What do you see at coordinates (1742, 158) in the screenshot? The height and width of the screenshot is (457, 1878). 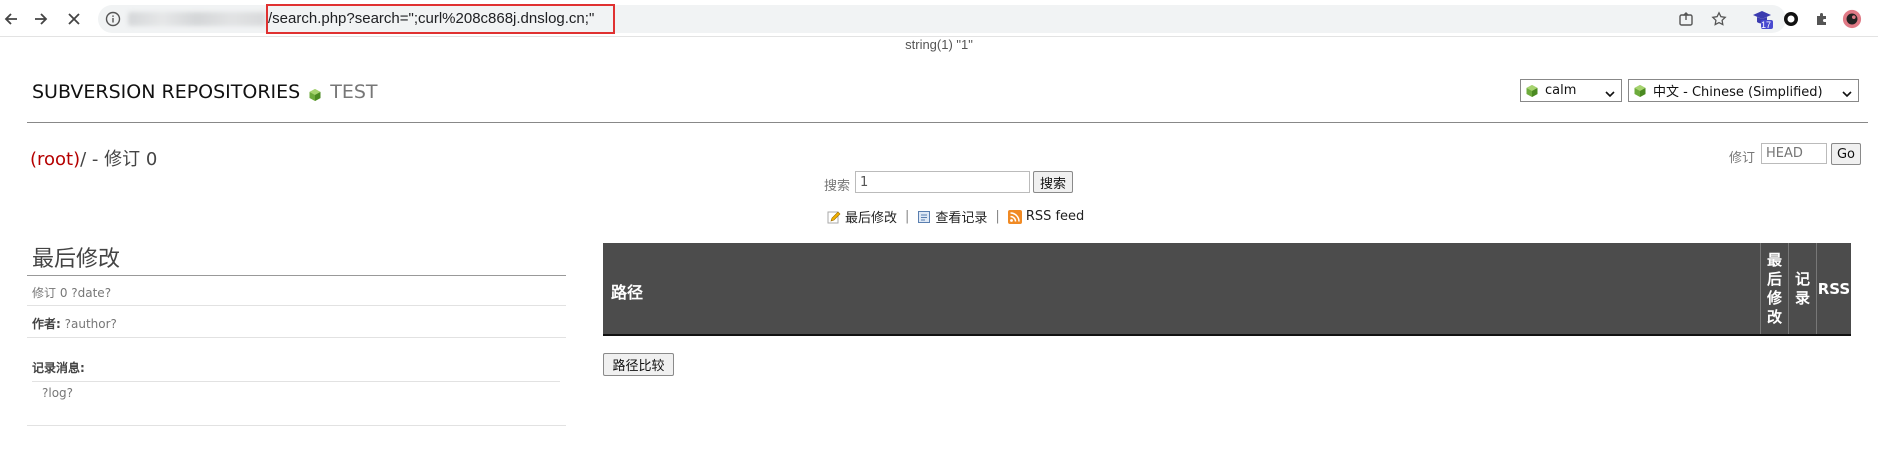 I see `revision-label: 修订` at bounding box center [1742, 158].